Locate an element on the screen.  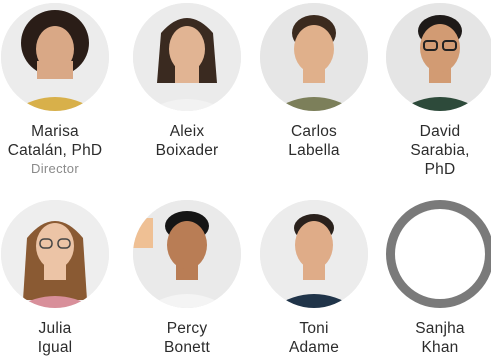
team-member-card: David Sarabia, PhD is located at coordinates (435, 91).